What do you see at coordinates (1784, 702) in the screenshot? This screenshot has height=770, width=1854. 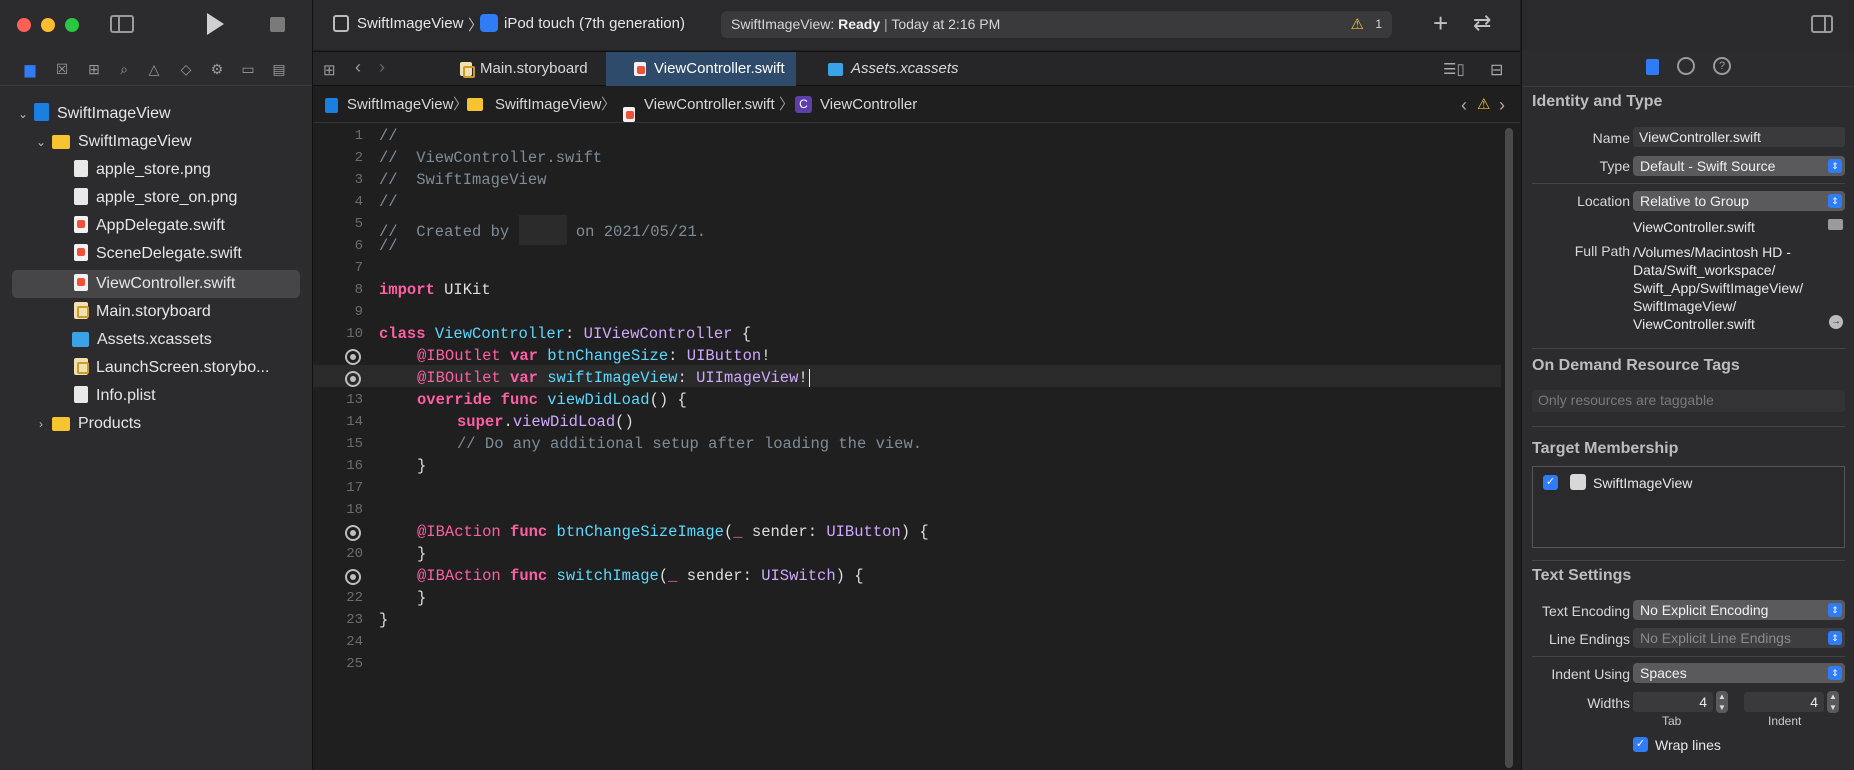 I see `indent-width-field: 4` at bounding box center [1784, 702].